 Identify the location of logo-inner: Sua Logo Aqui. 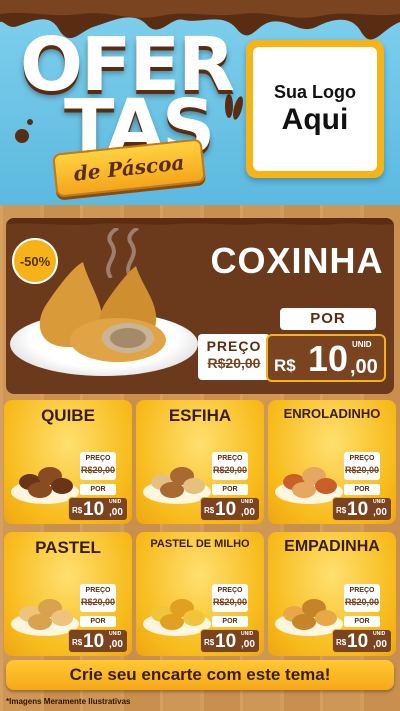
(315, 109).